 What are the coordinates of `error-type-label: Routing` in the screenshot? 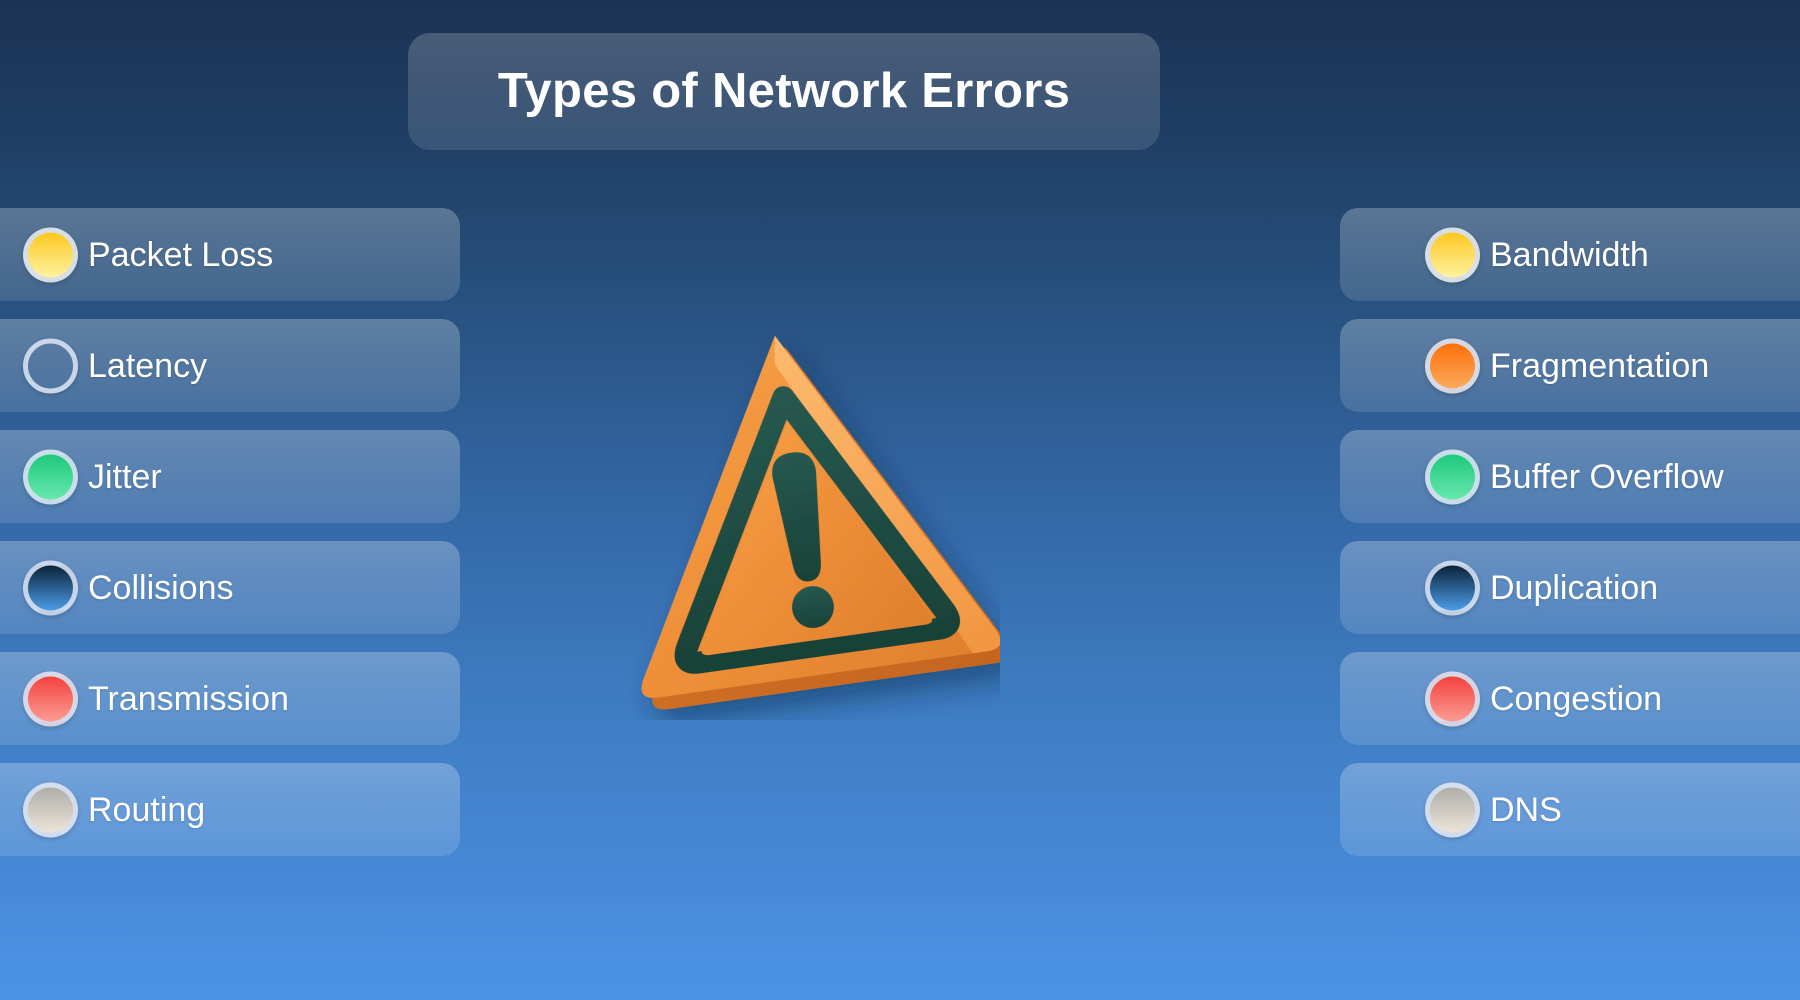 It's located at (147, 809).